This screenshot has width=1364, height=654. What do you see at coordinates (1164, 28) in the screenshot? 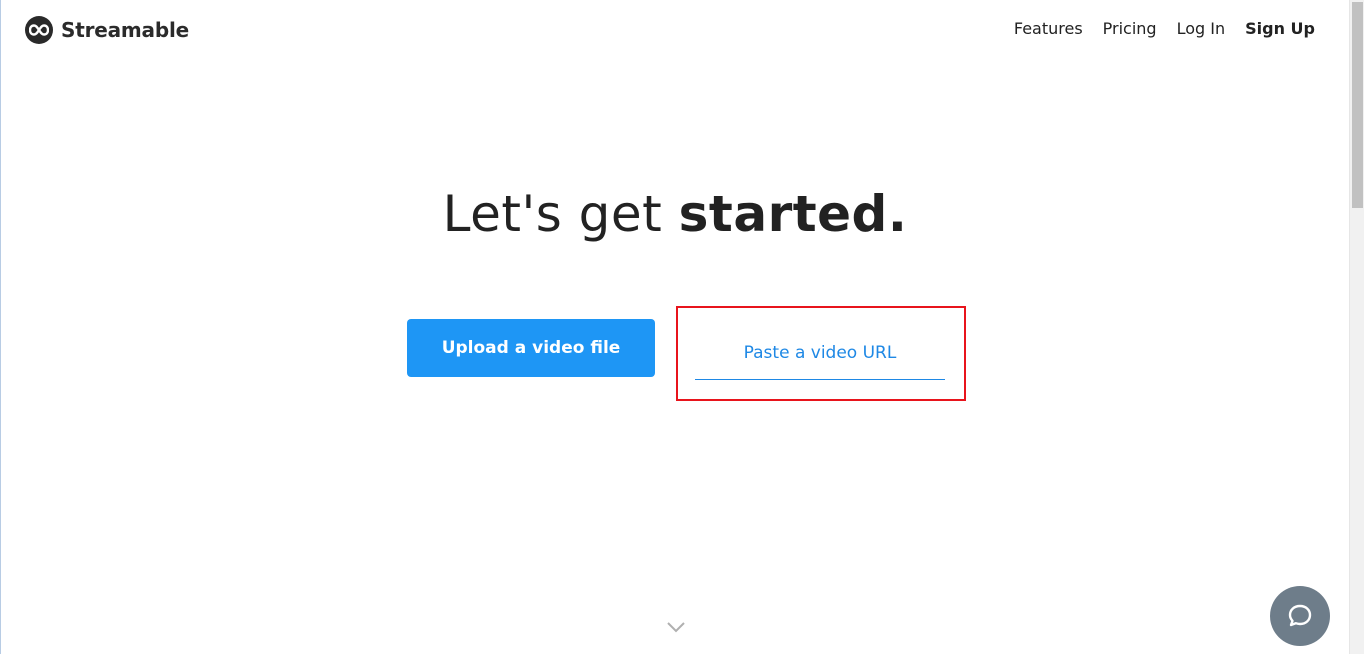
I see `top-nav: Features Pricing Log In Sign Up` at bounding box center [1164, 28].